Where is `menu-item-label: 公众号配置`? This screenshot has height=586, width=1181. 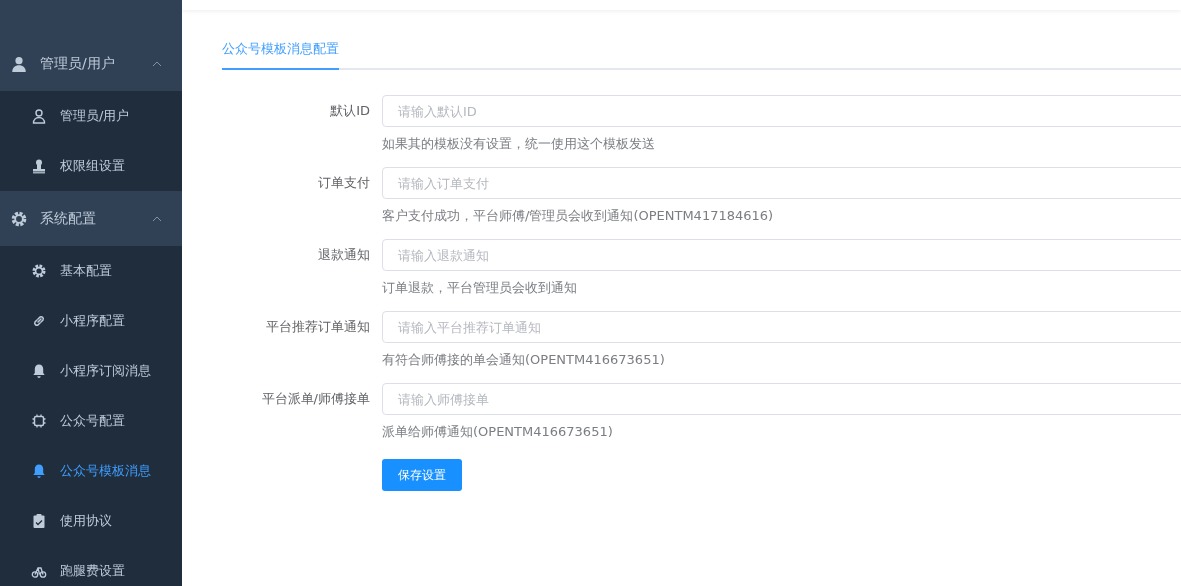
menu-item-label: 公众号配置 is located at coordinates (92, 421).